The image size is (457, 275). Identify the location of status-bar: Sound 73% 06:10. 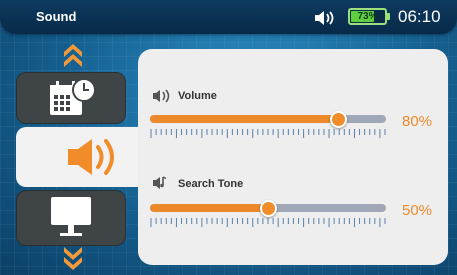
(228, 17).